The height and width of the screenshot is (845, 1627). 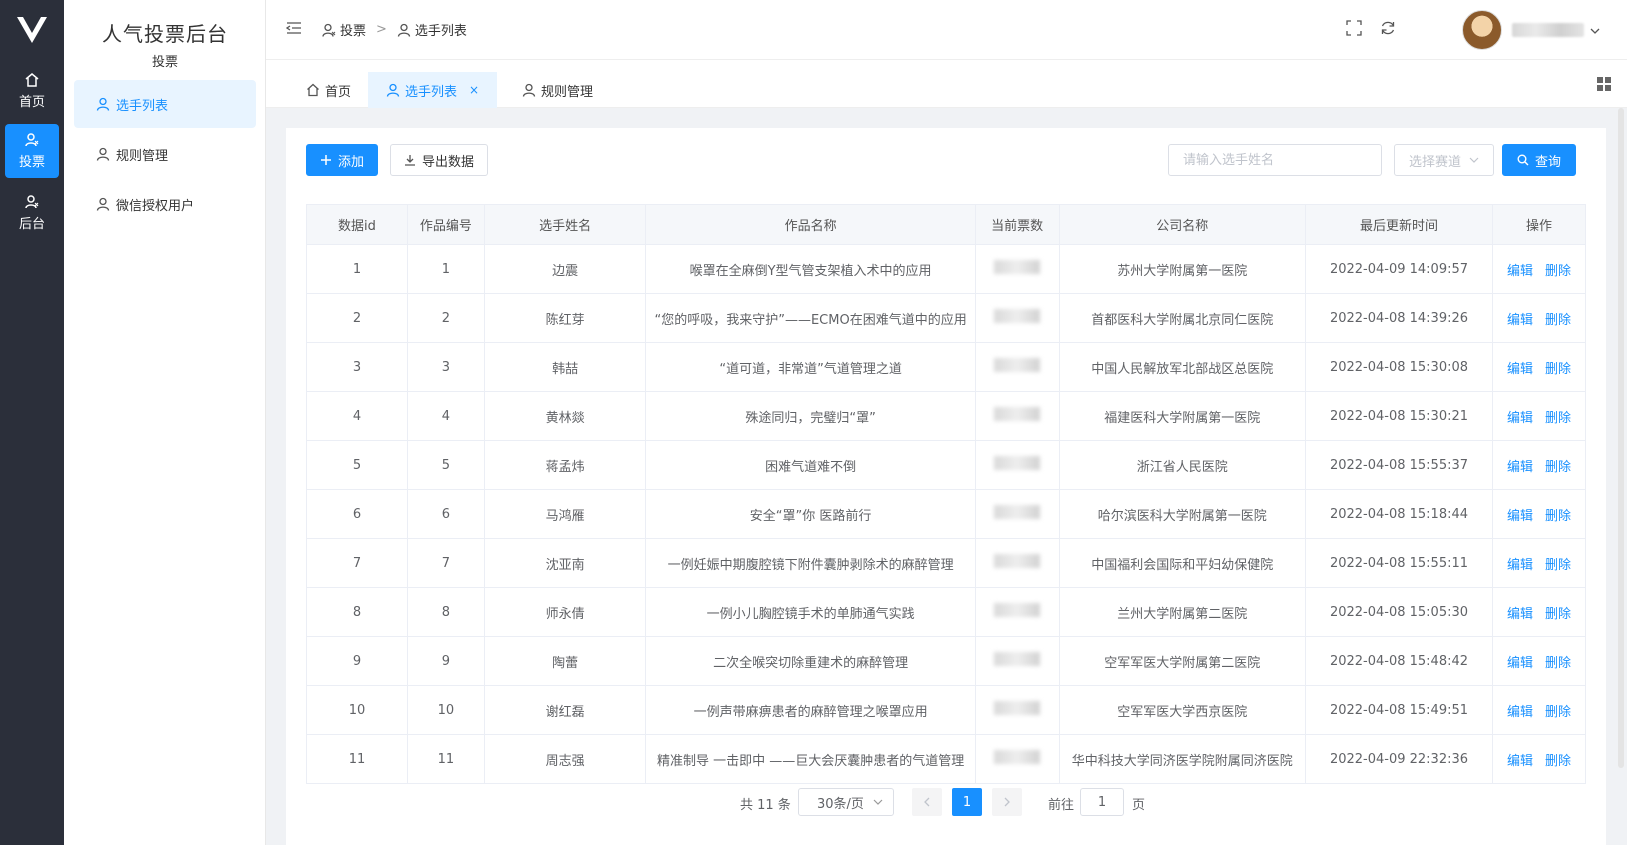 What do you see at coordinates (1182, 269) in the screenshot?
I see `cell-company: 苏州大学附属第一医院` at bounding box center [1182, 269].